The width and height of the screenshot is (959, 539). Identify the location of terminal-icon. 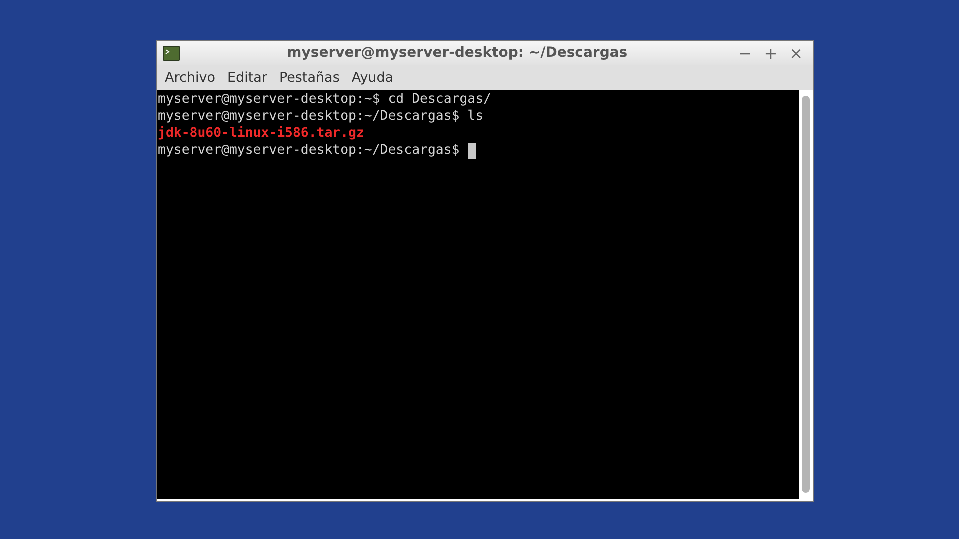
(171, 53).